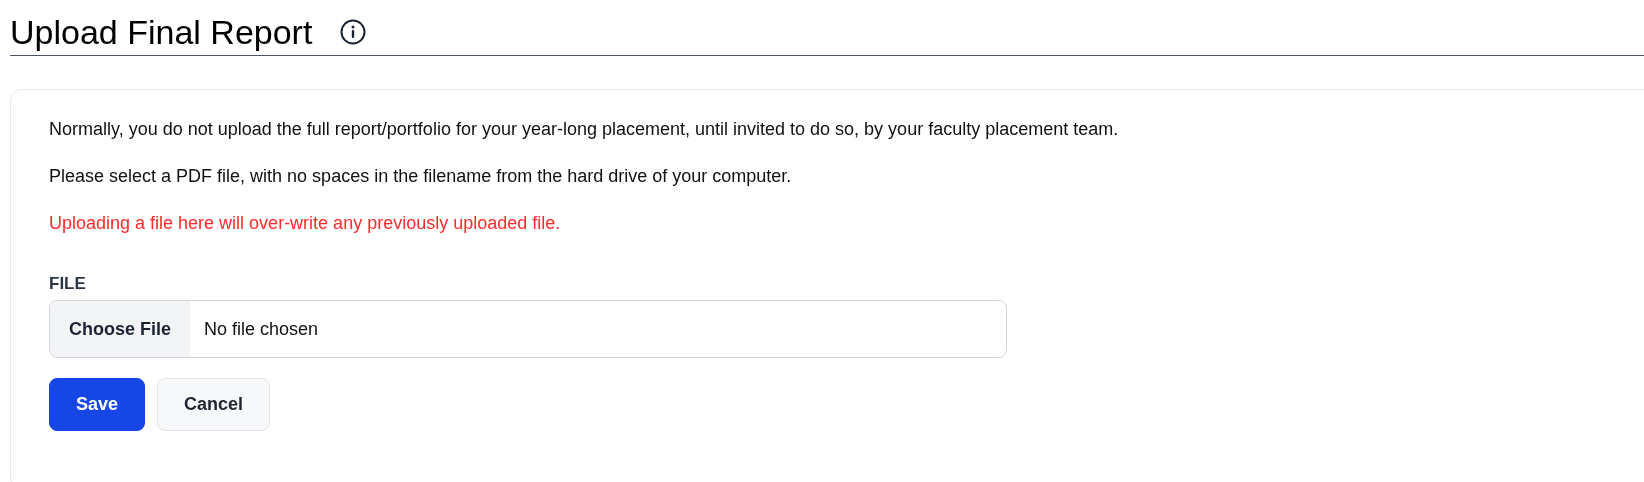  I want to click on instruction-text: Normally, you do not upload the full report/portfolio for your year-long placement, until invited to do so, by your faculty placement team., so click(584, 129).